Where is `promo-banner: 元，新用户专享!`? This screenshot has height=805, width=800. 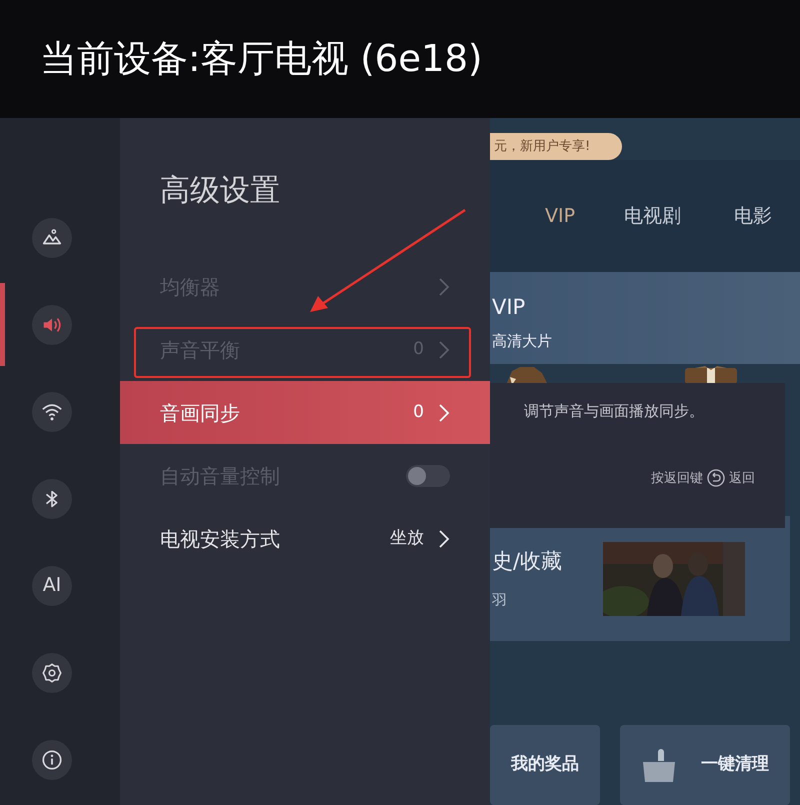 promo-banner: 元，新用户专享! is located at coordinates (556, 146).